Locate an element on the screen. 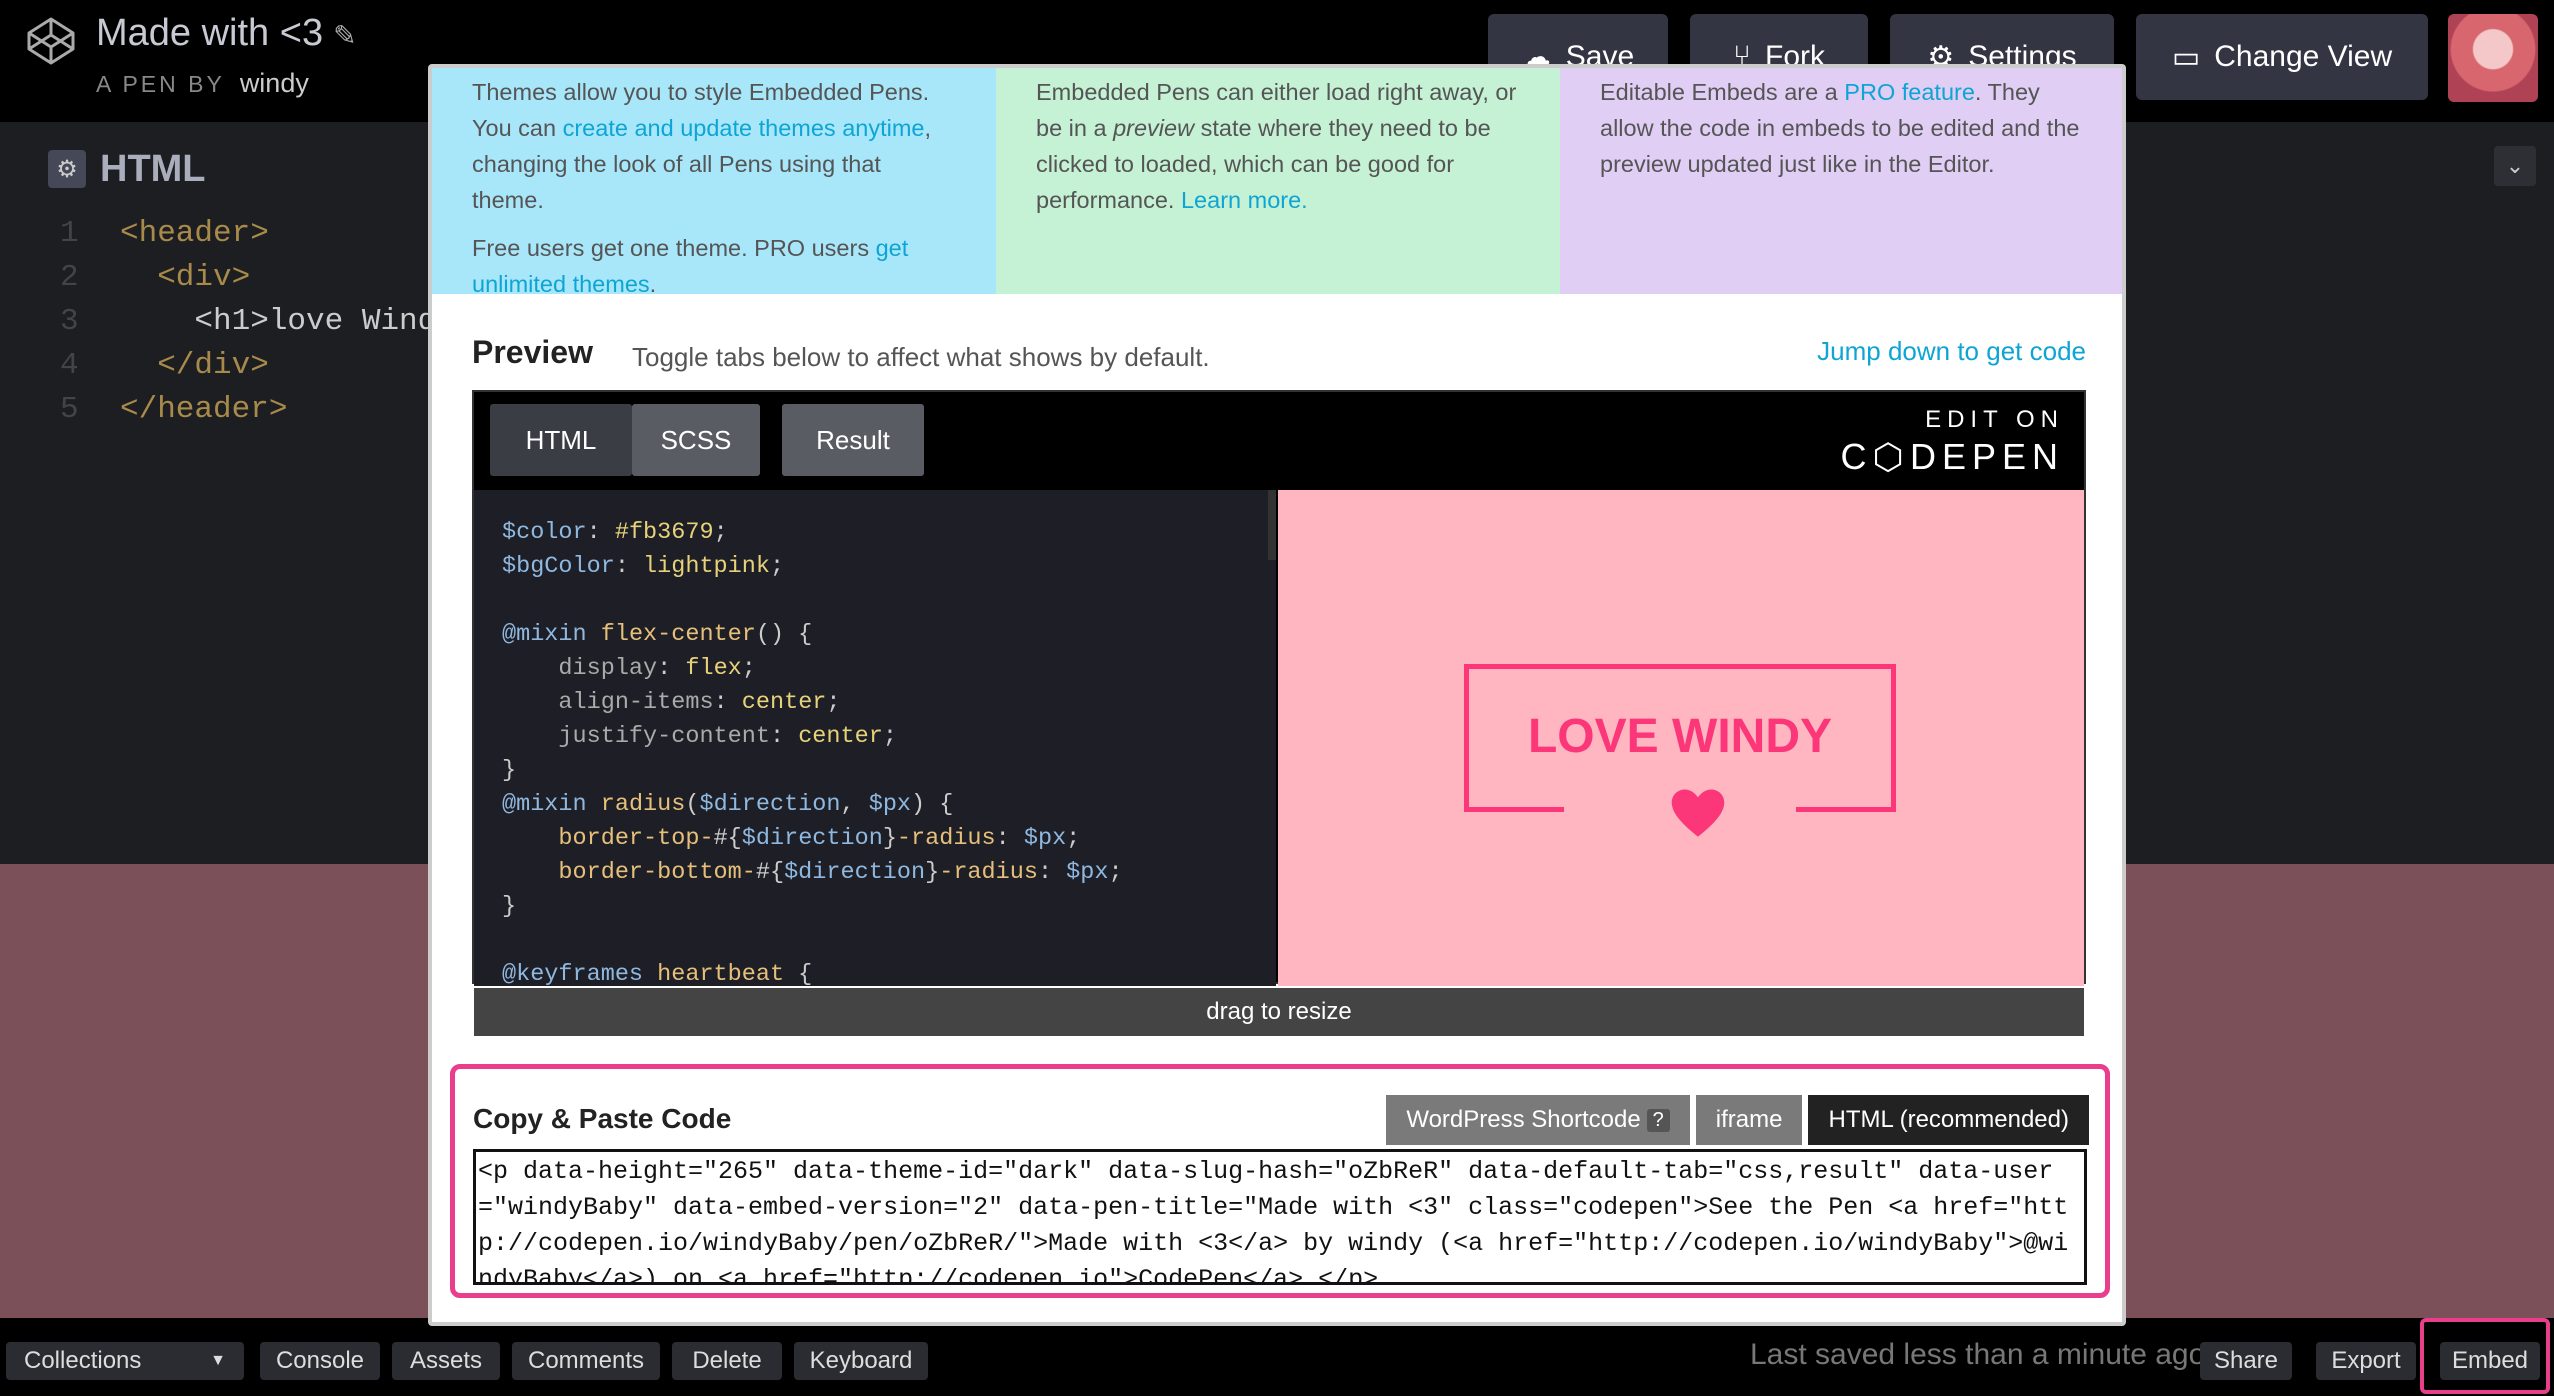 Image resolution: width=2554 pixels, height=1396 pixels. code-line: 5 </header> is located at coordinates (174, 409).